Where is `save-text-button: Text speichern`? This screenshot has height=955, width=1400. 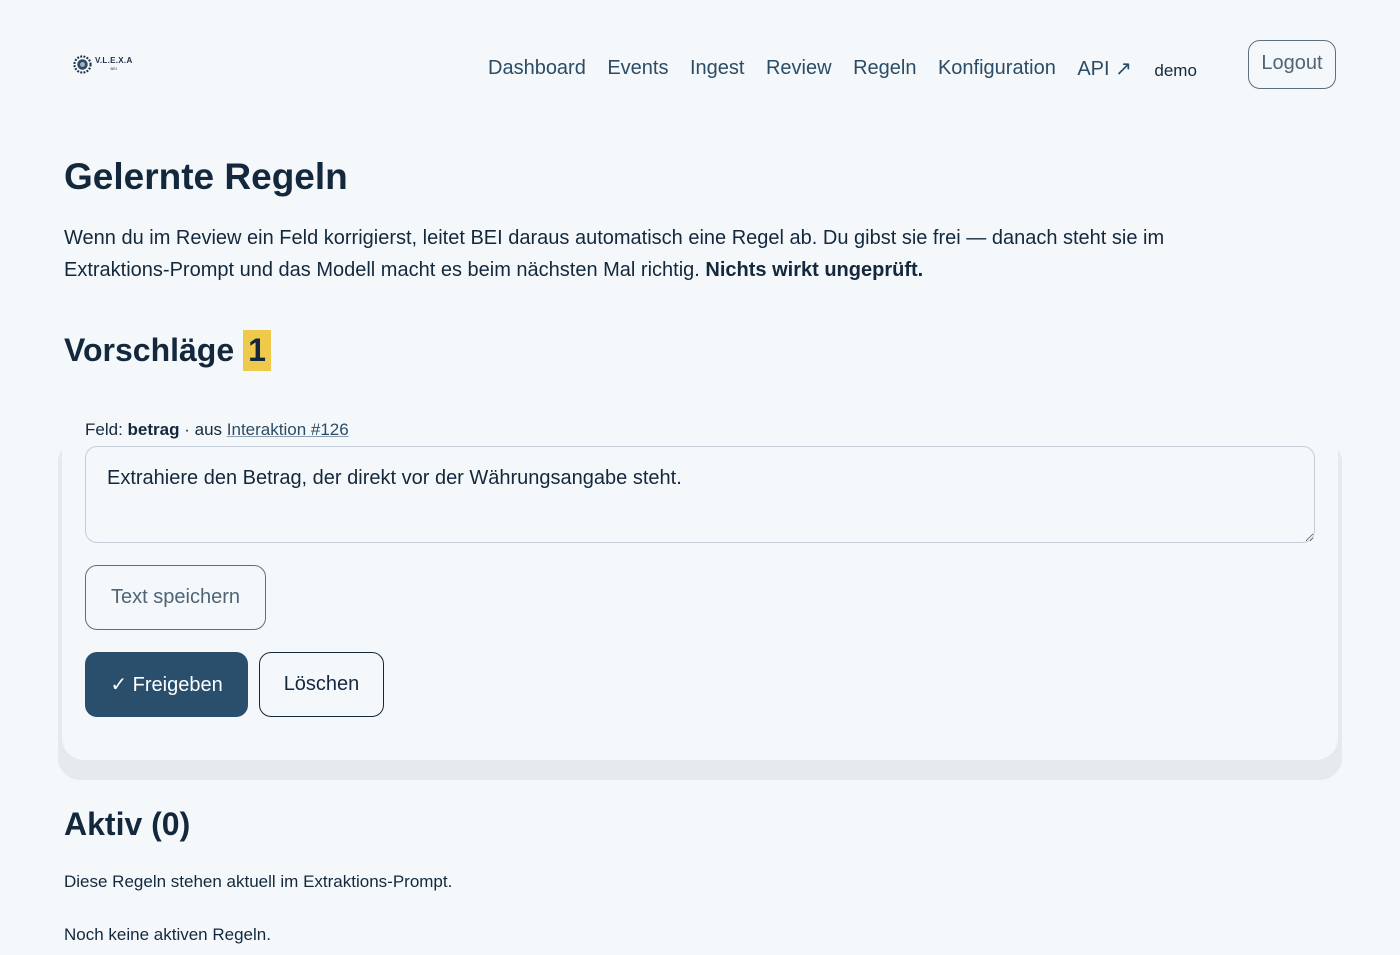
save-text-button: Text speichern is located at coordinates (175, 597).